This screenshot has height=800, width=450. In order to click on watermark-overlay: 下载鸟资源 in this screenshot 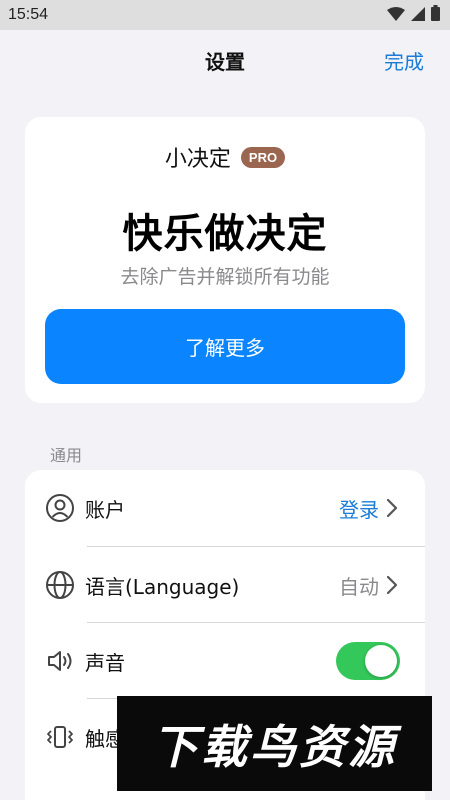, I will do `click(274, 743)`.